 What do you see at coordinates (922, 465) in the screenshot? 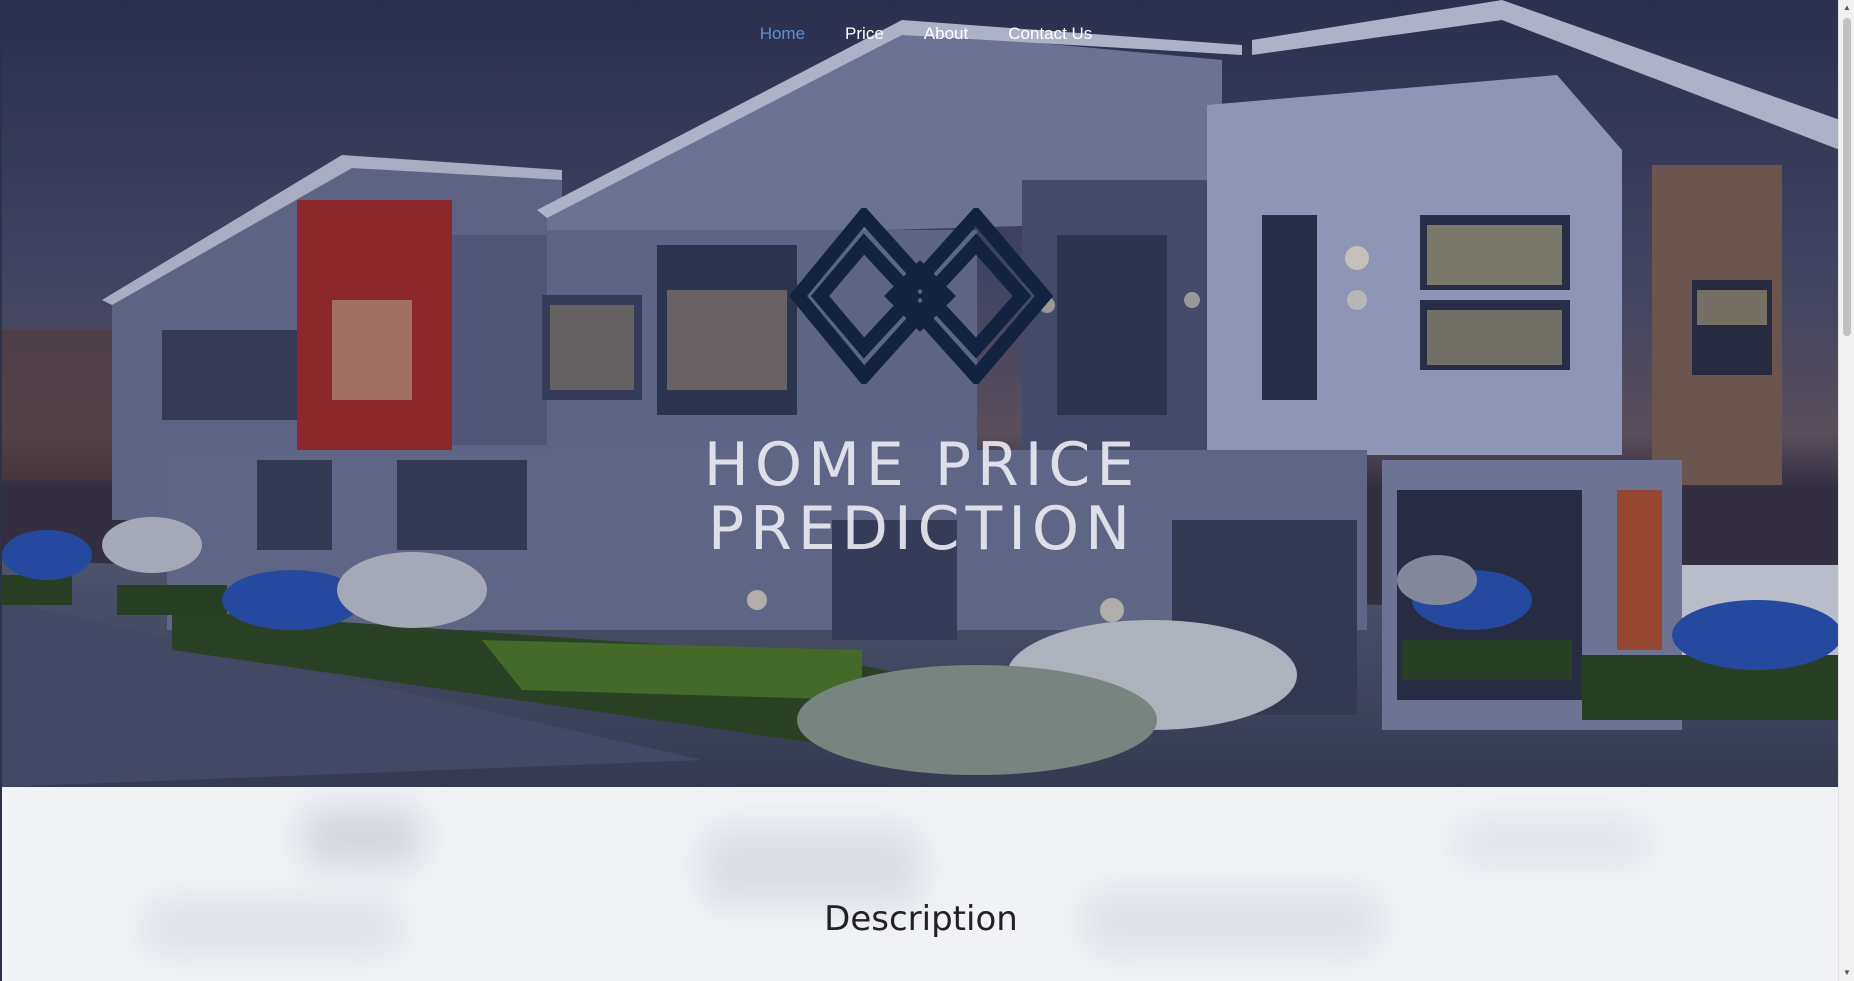
I see `hero-title-line-1: HOME PRICE` at bounding box center [922, 465].